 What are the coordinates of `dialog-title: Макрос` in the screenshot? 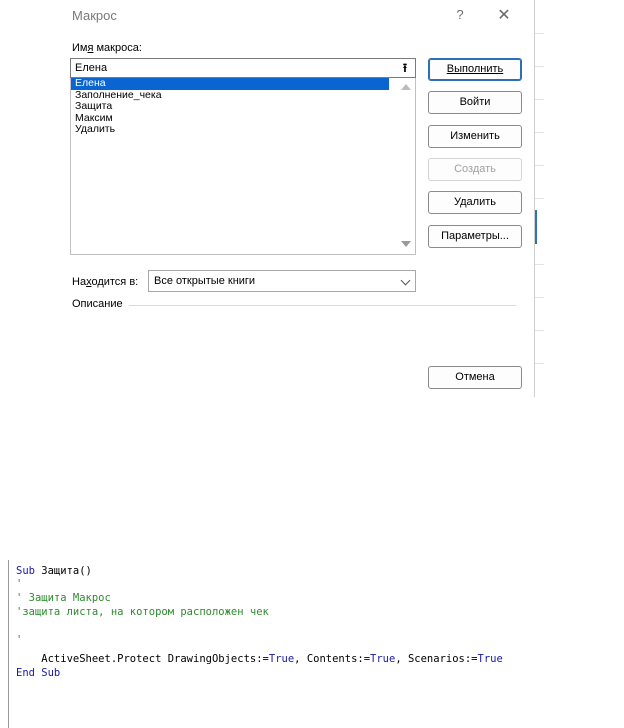 It's located at (94, 15).